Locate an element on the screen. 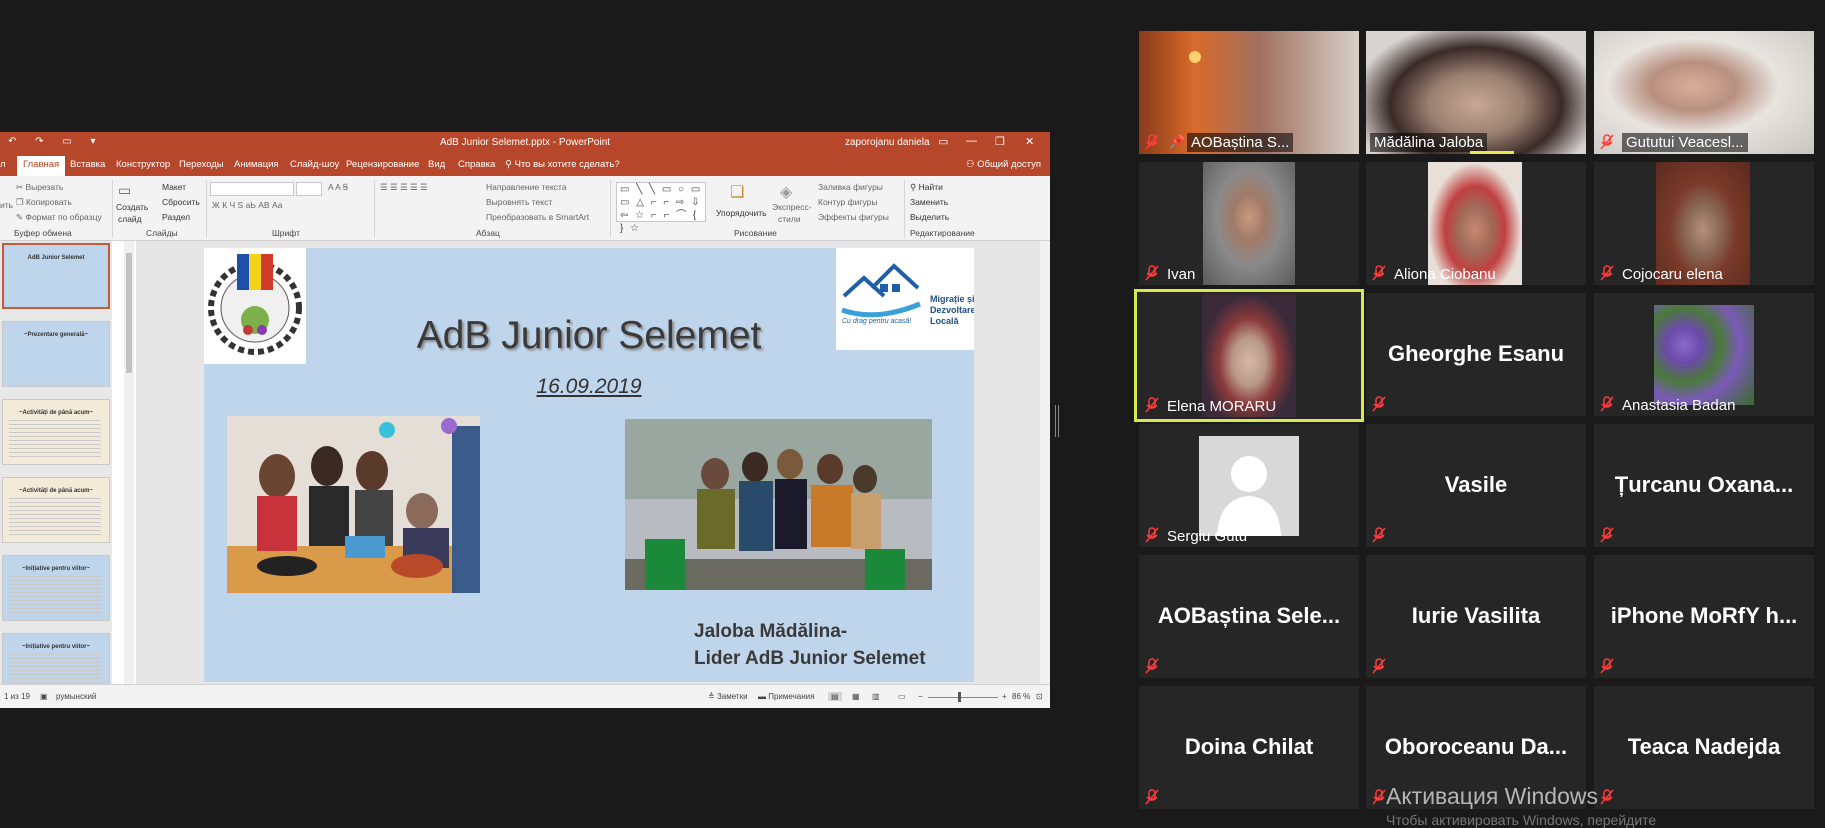 This screenshot has width=1825, height=828. account-name: zaporojanu daniela is located at coordinates (887, 142).